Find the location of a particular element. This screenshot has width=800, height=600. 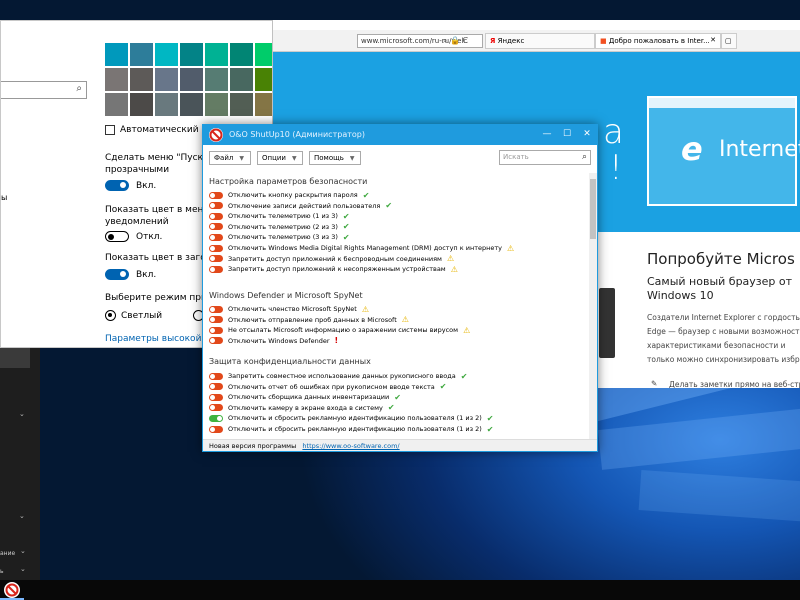

search-icon: ⌕ 🔒 C is located at coordinates (455, 41).